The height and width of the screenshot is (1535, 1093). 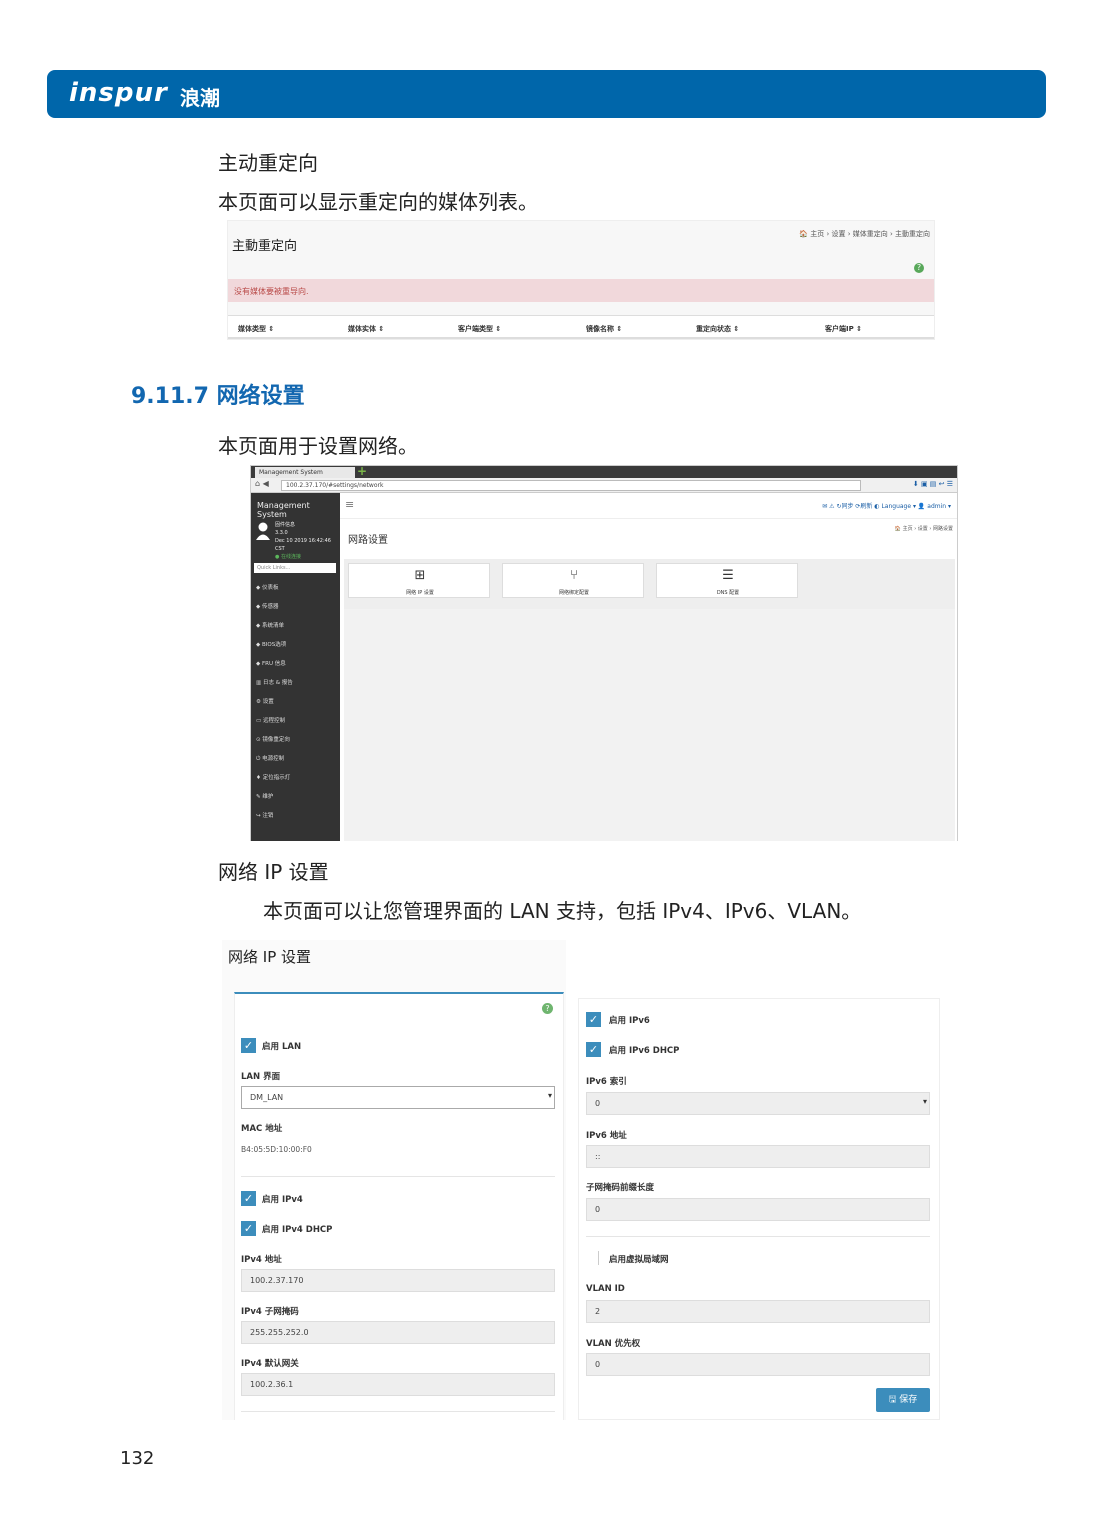 What do you see at coordinates (546, 94) in the screenshot?
I see `header-banner: inspur 浪潮` at bounding box center [546, 94].